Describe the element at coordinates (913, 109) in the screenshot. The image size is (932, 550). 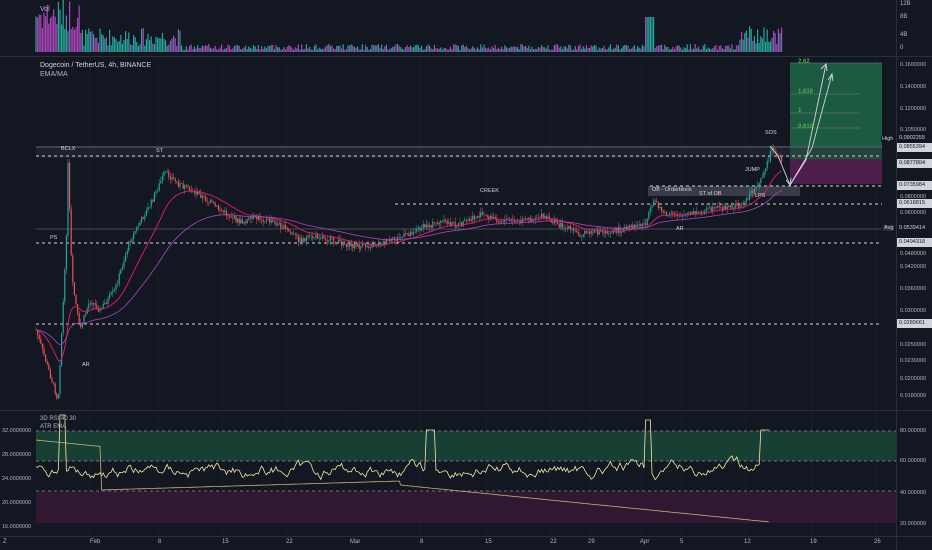
I see `price-axis-label: 0.1200000` at that location.